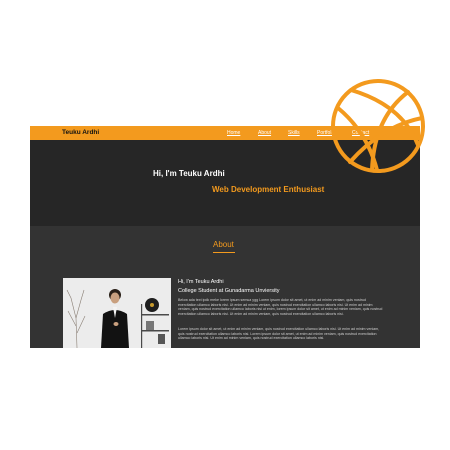 The width and height of the screenshot is (450, 450). I want to click on nav-link-home: Home, so click(233, 133).